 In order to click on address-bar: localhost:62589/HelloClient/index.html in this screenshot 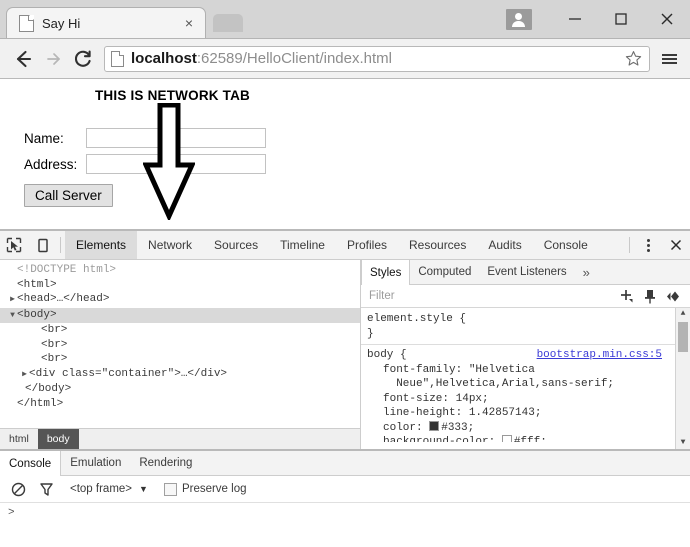, I will do `click(377, 58)`.